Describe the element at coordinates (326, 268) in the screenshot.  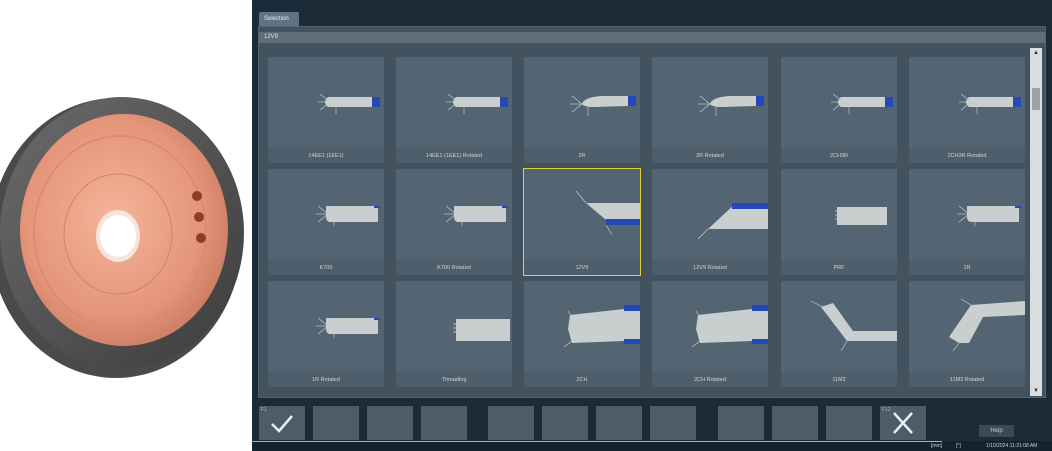
I see `tool-item-label: K700` at that location.